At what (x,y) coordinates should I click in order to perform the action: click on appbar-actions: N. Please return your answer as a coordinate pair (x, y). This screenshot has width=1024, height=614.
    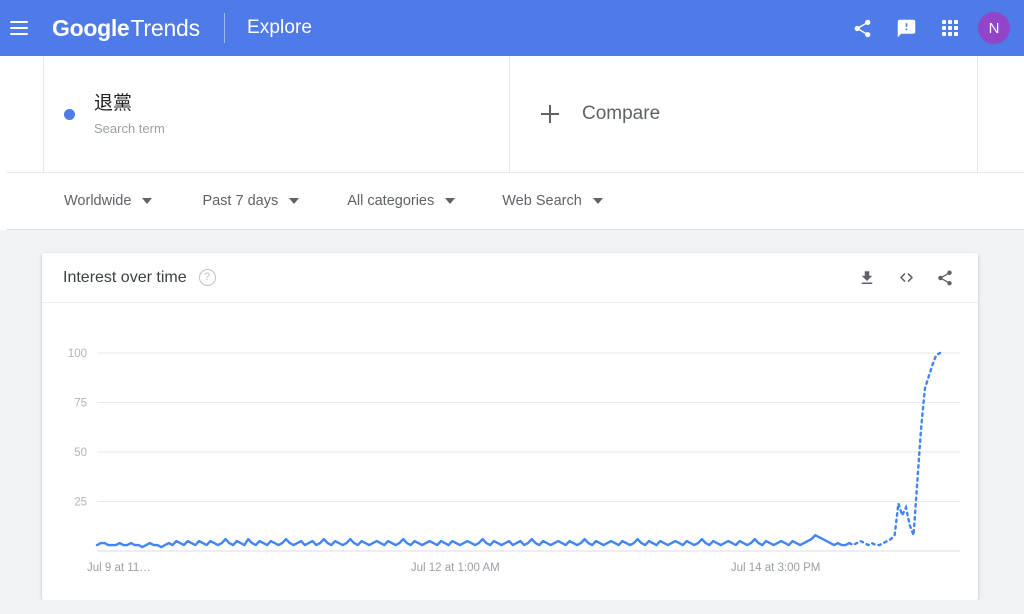
    Looking at the image, I should click on (926, 28).